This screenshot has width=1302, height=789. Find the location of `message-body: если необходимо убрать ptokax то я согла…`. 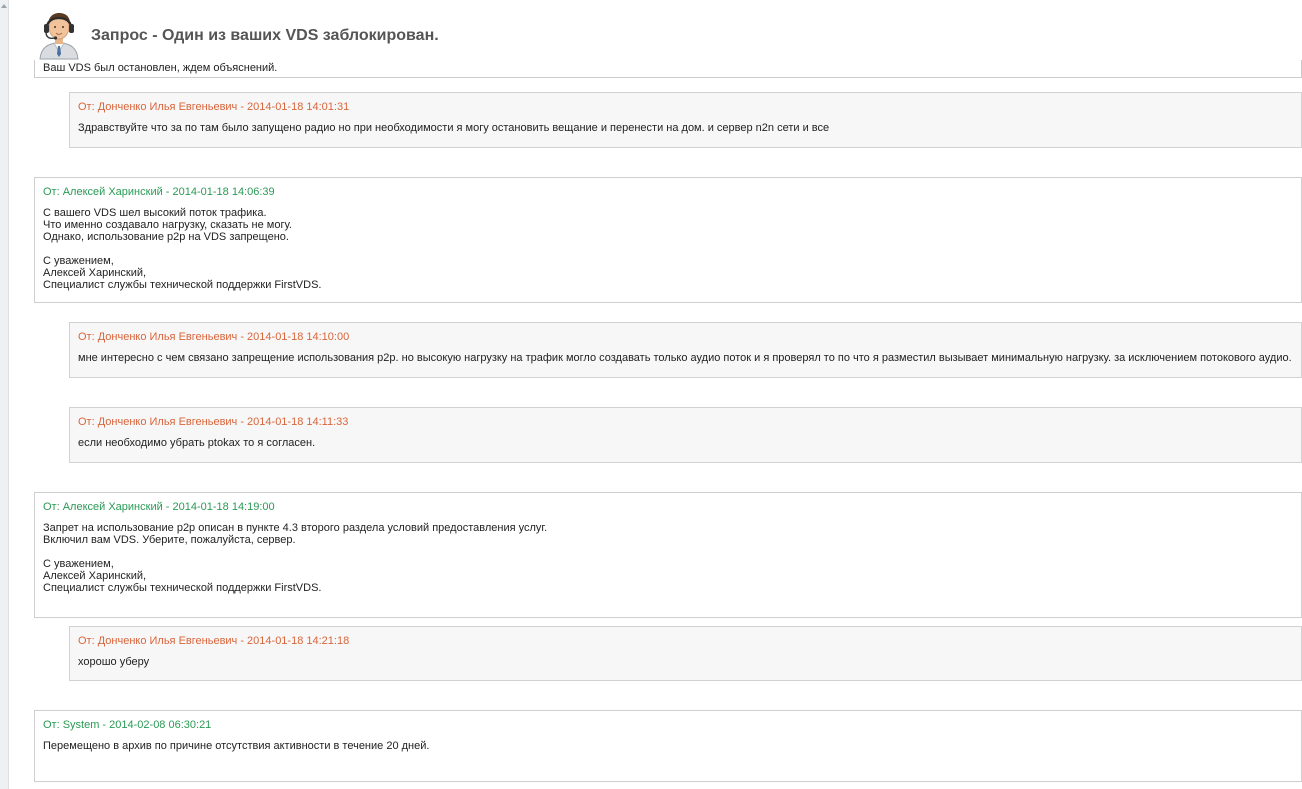

message-body: если необходимо убрать ptokax то я согла… is located at coordinates (197, 443).